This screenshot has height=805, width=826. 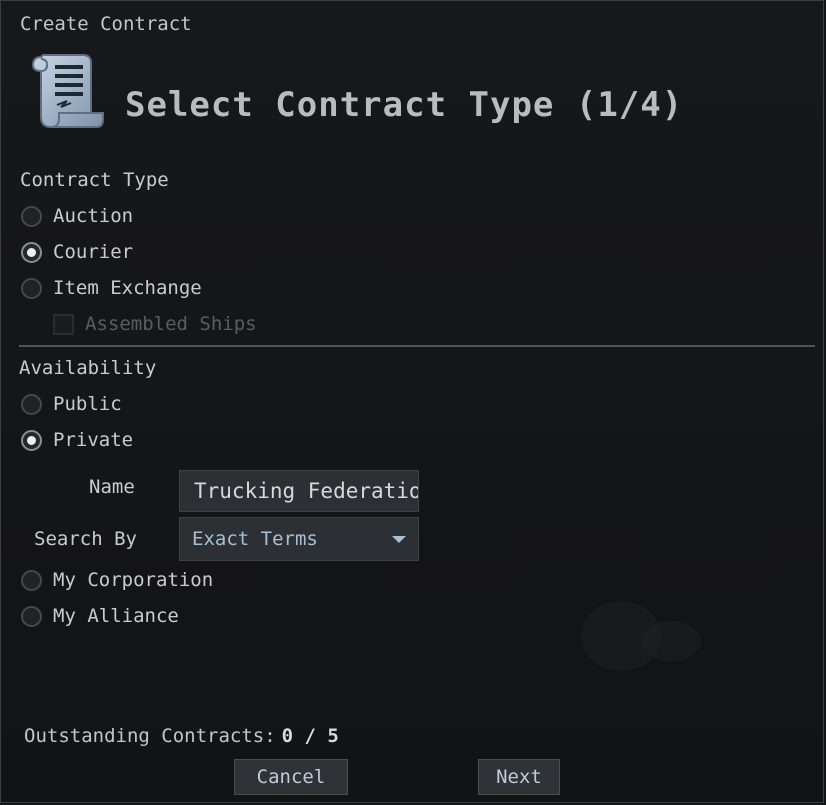 What do you see at coordinates (85, 539) in the screenshot?
I see `search-by-label: Search By` at bounding box center [85, 539].